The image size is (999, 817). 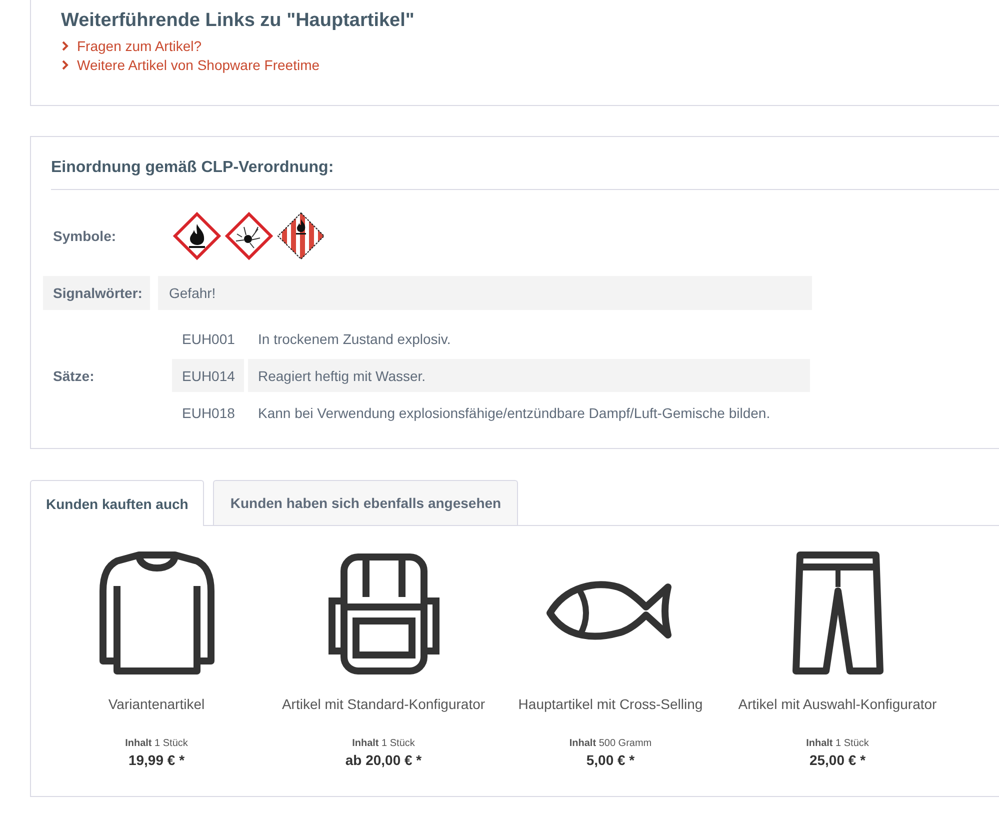 I want to click on tab: Kunden haben sich ebenfalls angesehen, so click(x=365, y=502).